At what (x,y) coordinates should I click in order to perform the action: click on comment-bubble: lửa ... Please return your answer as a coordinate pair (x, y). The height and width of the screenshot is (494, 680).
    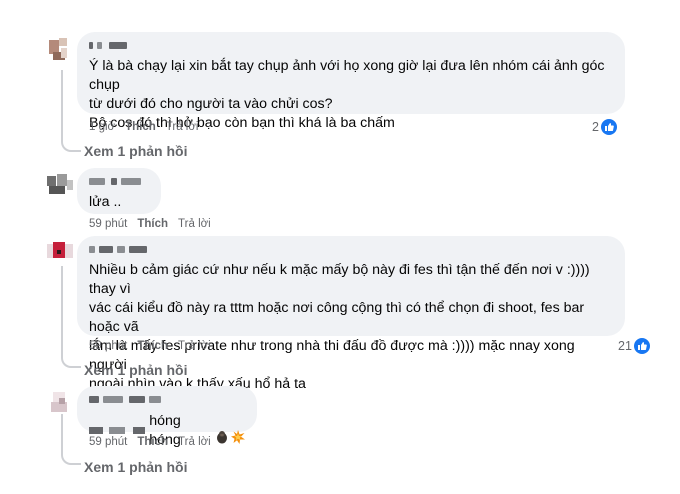
    Looking at the image, I should click on (119, 191).